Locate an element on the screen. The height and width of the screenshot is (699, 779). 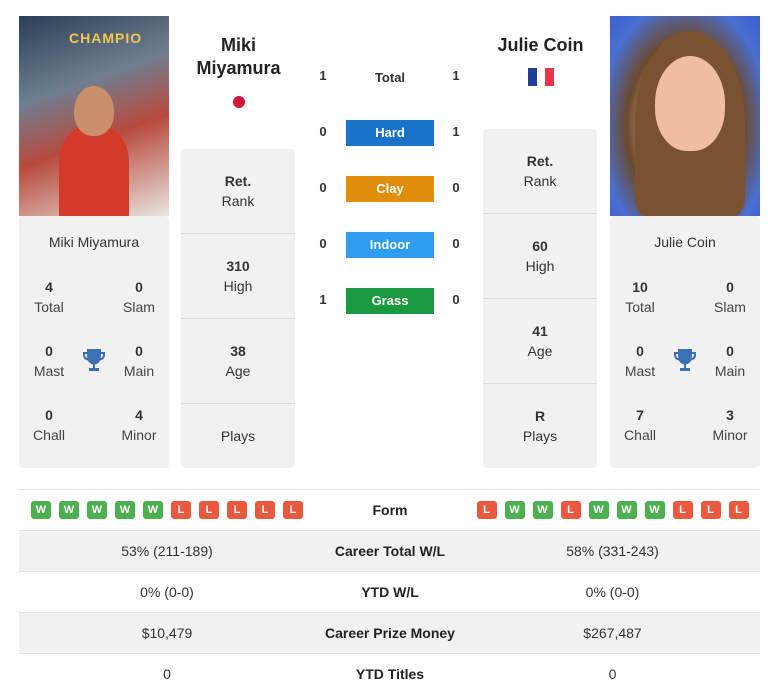
player2-name-label: Julie Coin is located at coordinates (685, 242).